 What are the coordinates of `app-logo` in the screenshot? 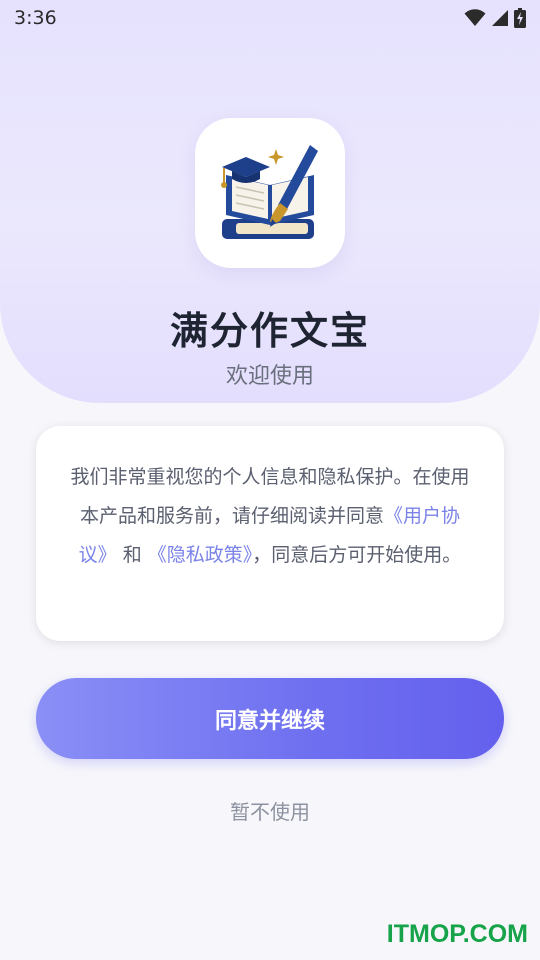 It's located at (270, 193).